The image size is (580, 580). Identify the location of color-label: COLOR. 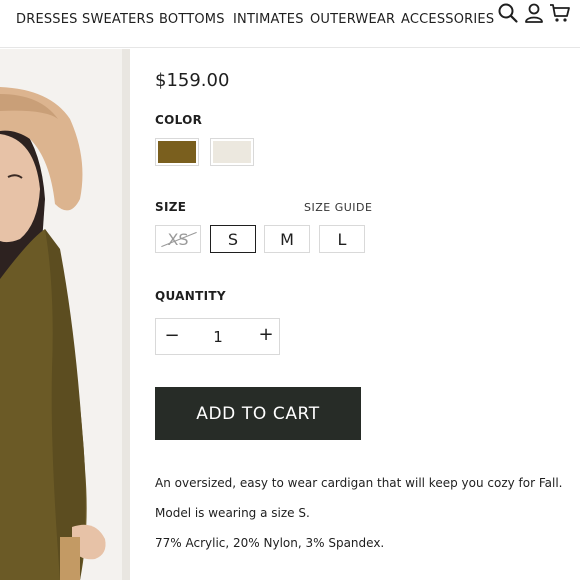
(179, 120).